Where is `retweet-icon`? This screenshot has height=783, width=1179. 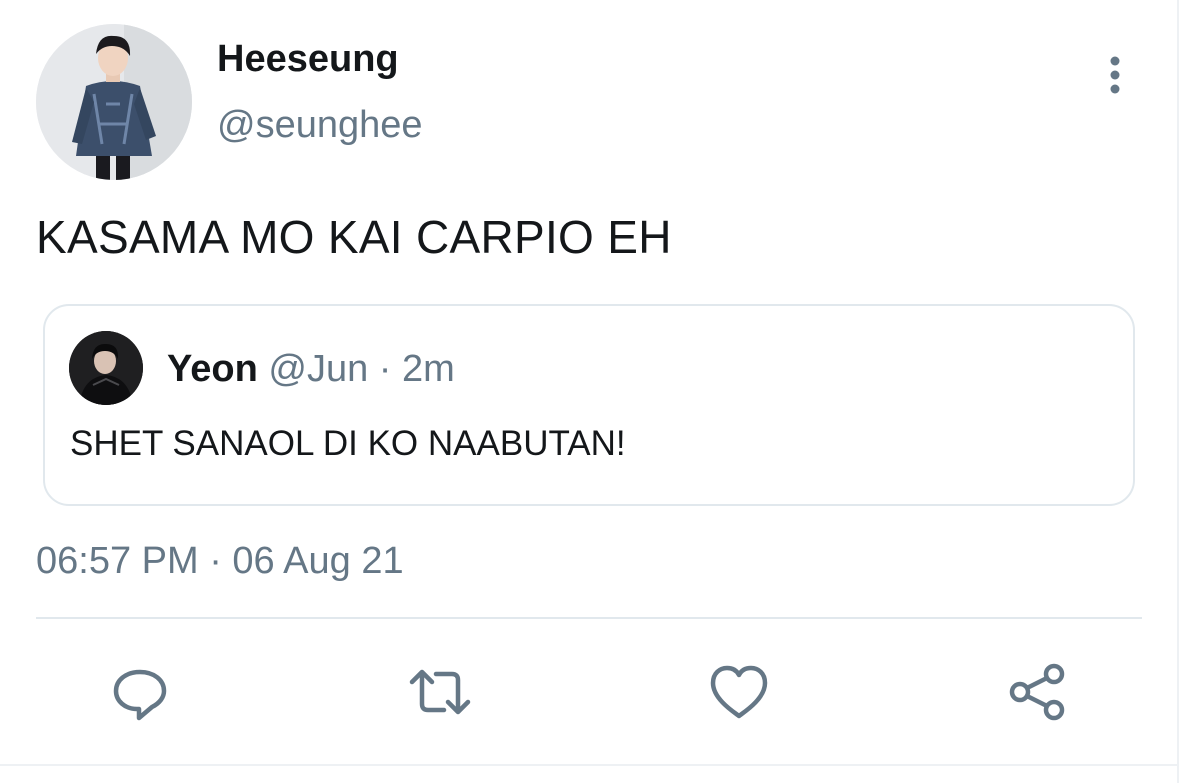
retweet-icon is located at coordinates (440, 692).